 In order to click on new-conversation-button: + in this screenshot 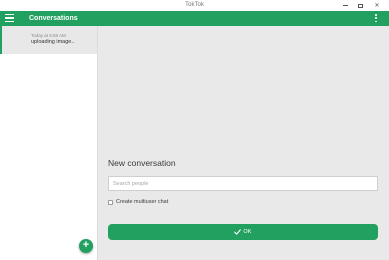, I will do `click(86, 246)`.